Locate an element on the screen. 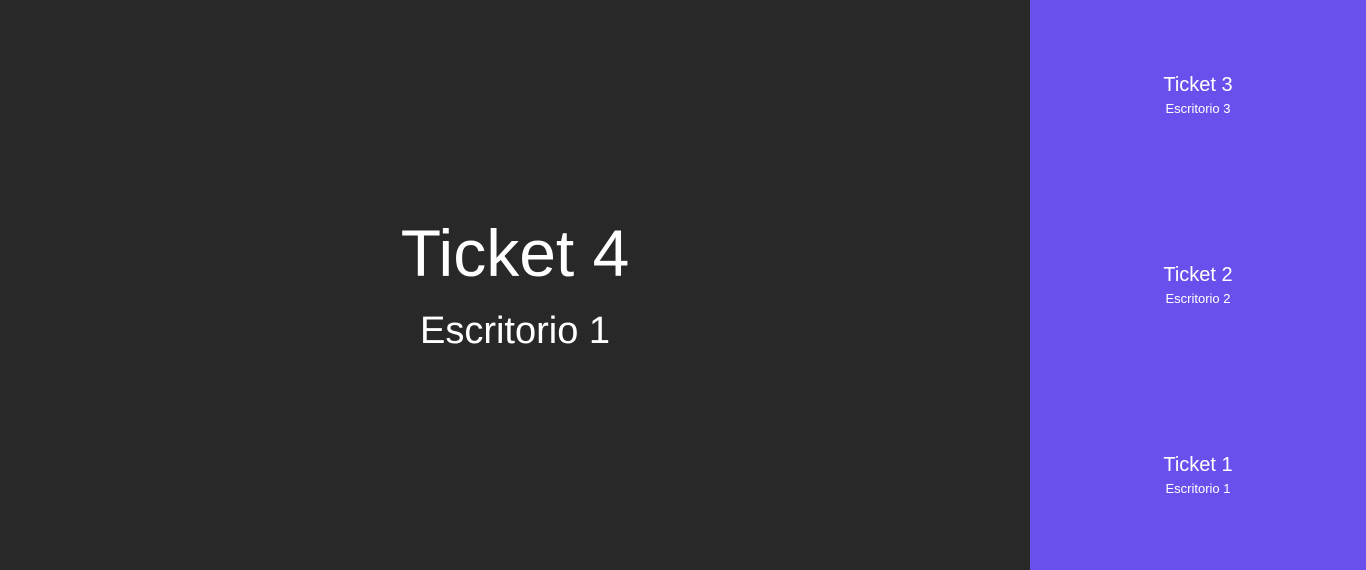 The width and height of the screenshot is (1366, 570). current-ticket-number: Ticket 4 is located at coordinates (515, 253).